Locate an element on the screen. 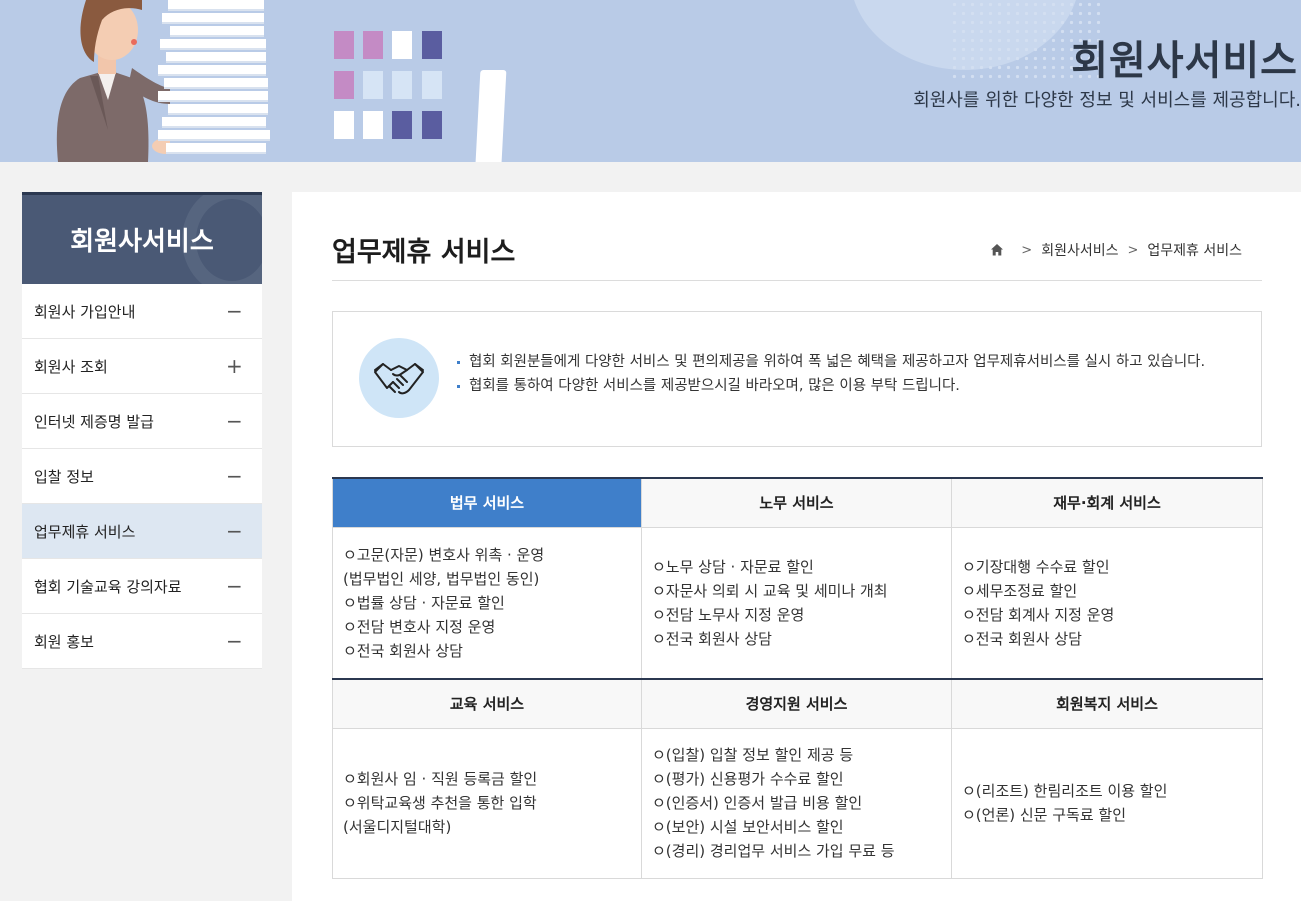 The image size is (1301, 901). service-line: ㅇ기장대행 수수료 할인 is located at coordinates (1036, 566).